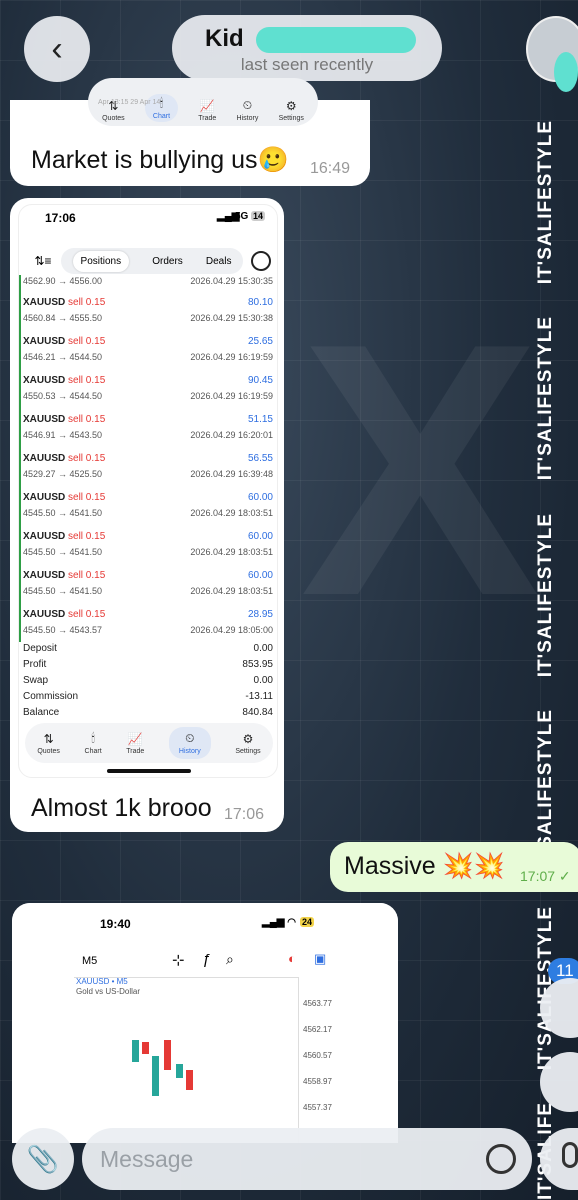 Image resolution: width=578 pixels, height=1200 pixels. What do you see at coordinates (545, 876) in the screenshot?
I see `message-time: 17:07 ✓` at bounding box center [545, 876].